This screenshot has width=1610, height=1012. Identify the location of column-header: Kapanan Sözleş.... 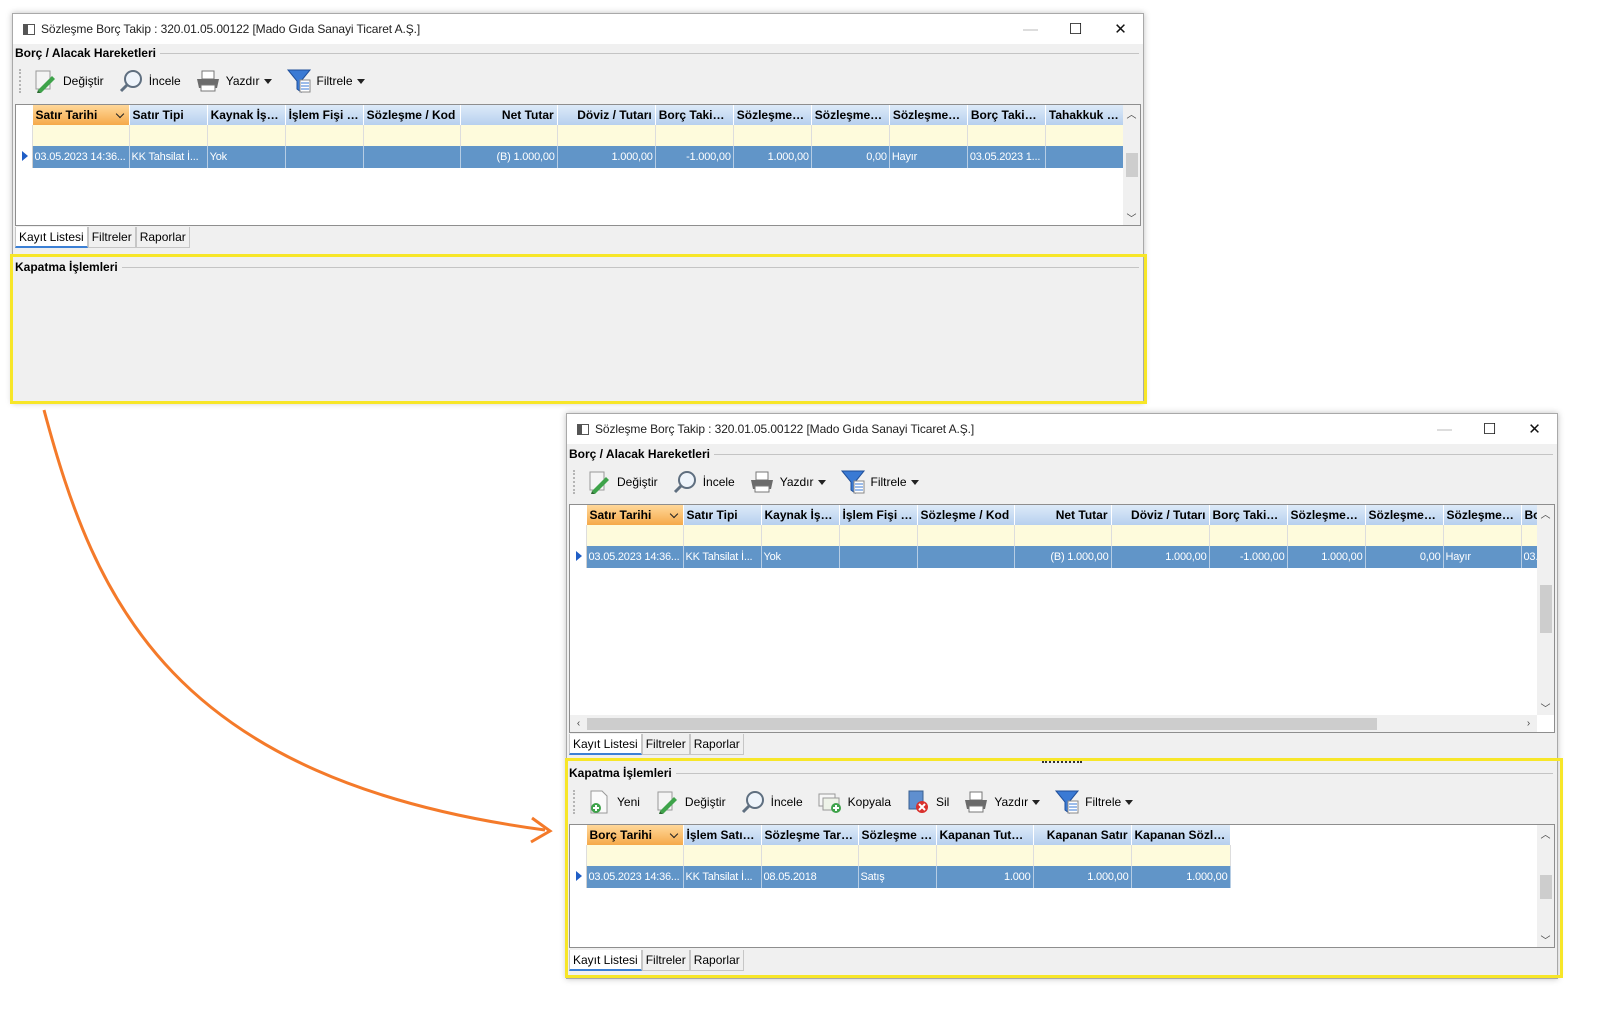
(1181, 835).